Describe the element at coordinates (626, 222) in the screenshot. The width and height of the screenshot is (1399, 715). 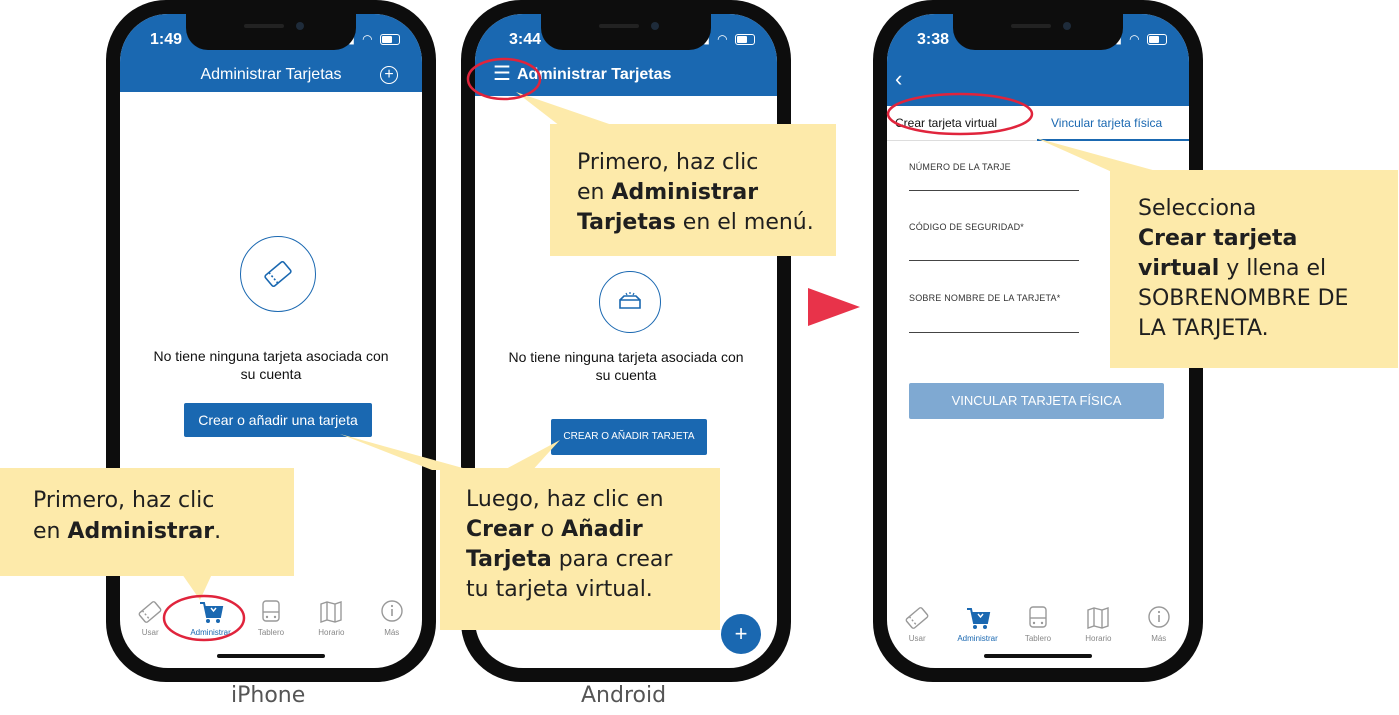
I see `callout-bold: Tarjetas` at that location.